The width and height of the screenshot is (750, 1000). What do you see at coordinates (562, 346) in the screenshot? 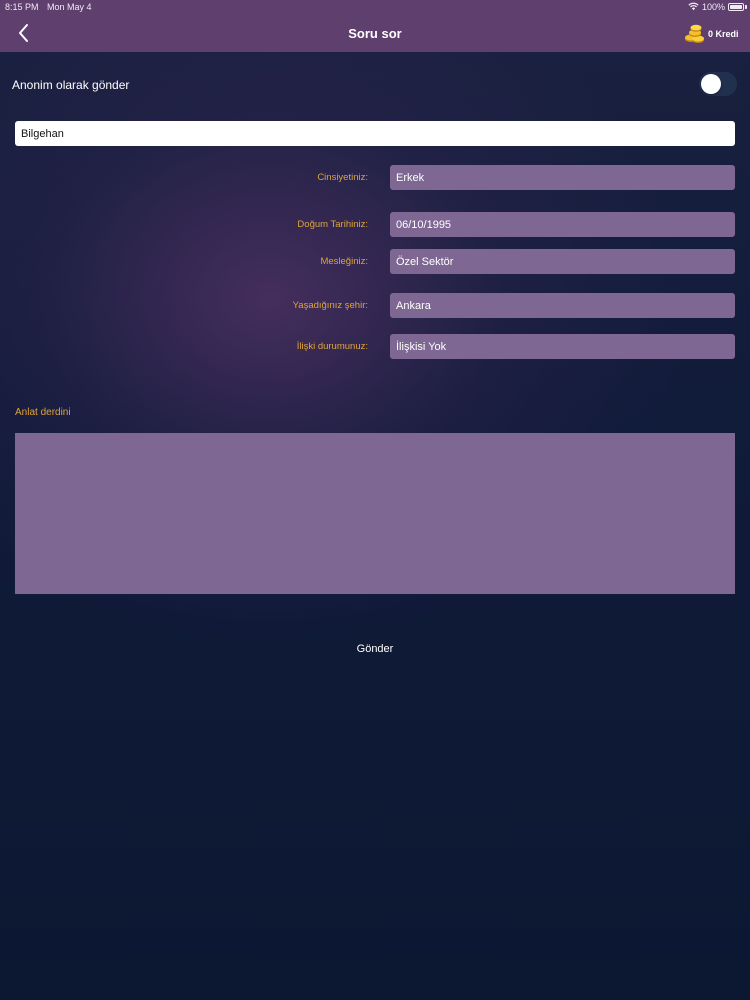
I see `relationship-field: İlişkisi Yok` at bounding box center [562, 346].